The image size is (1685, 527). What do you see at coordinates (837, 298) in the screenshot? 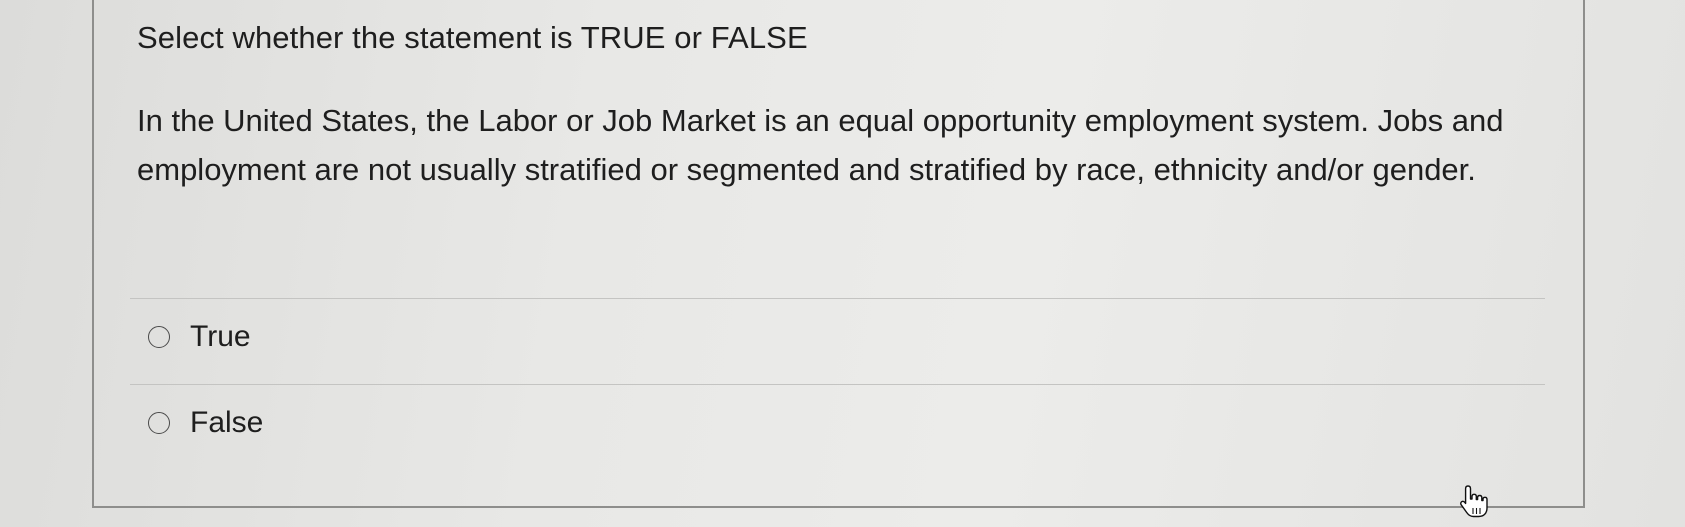
I see `answer-divider-top` at bounding box center [837, 298].